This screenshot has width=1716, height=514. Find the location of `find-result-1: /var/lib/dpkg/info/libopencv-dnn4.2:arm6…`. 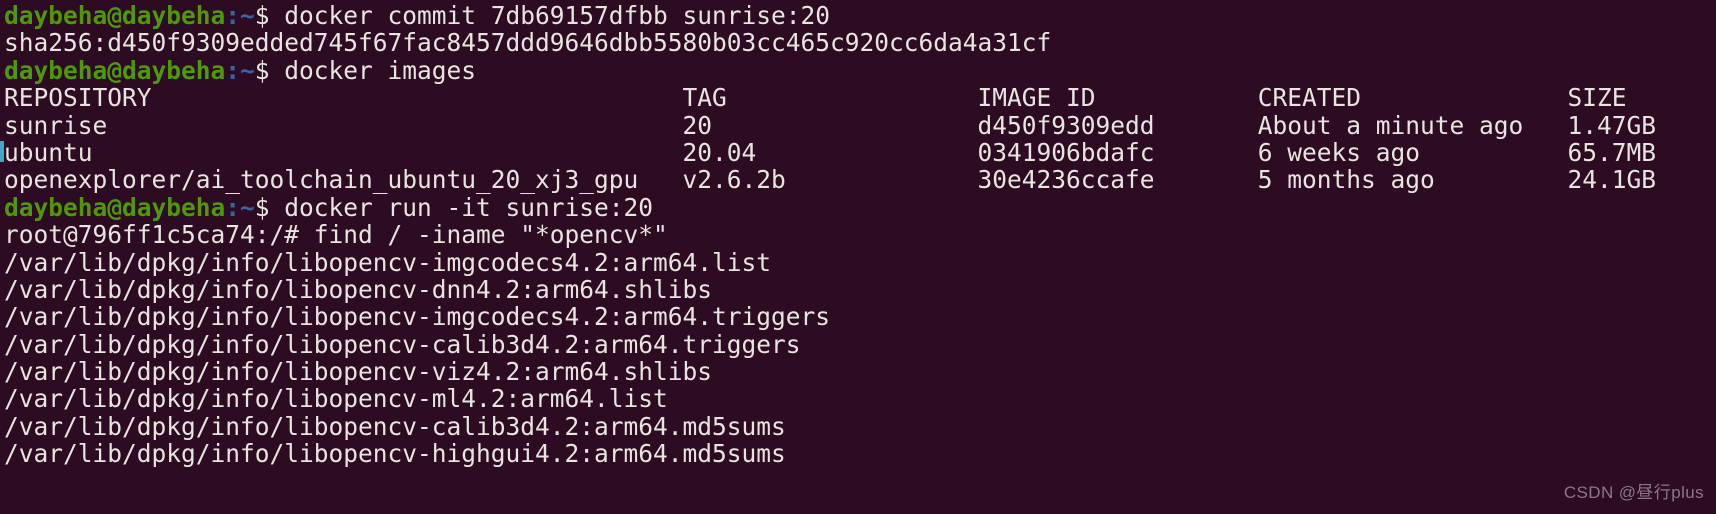

find-result-1: /var/lib/dpkg/info/libopencv-dnn4.2:arm6… is located at coordinates (358, 289).